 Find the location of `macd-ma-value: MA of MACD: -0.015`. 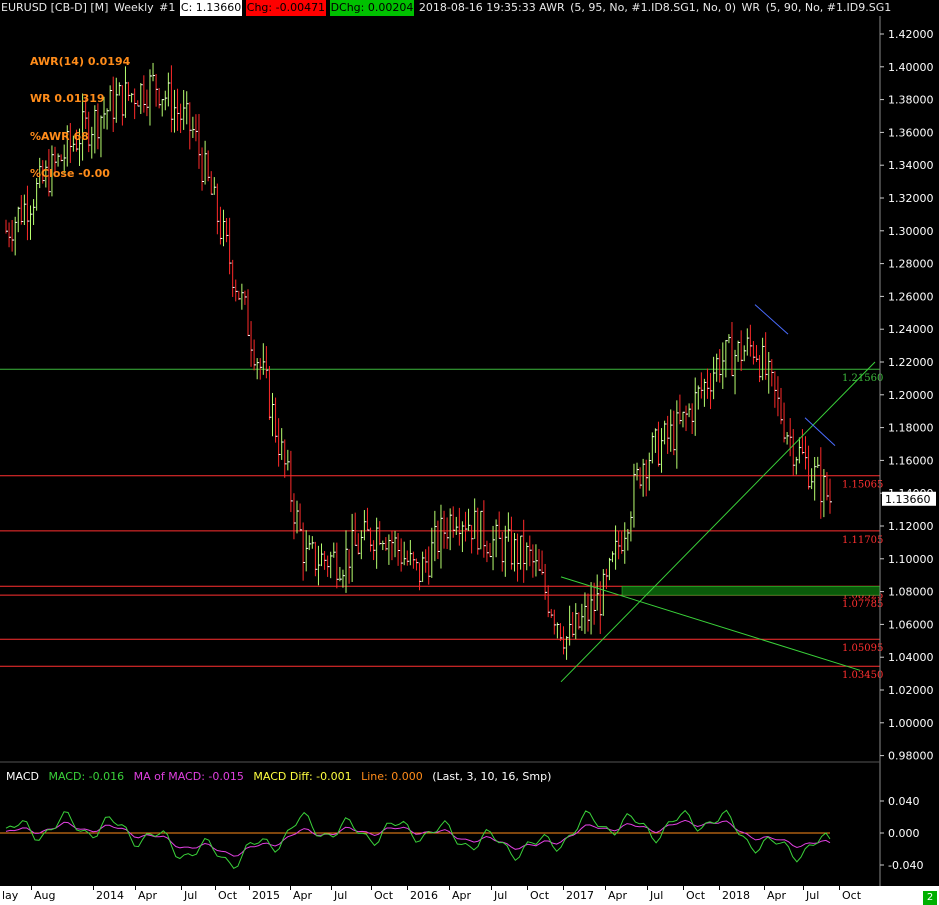

macd-ma-value: MA of MACD: -0.015 is located at coordinates (188, 776).